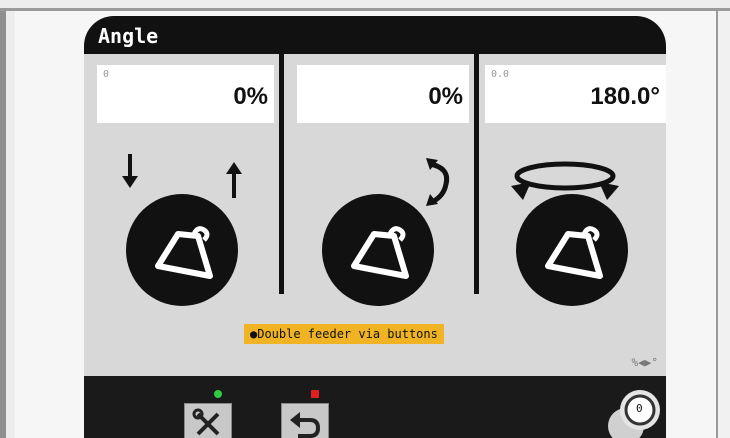 Image resolution: width=730 pixels, height=438 pixels. What do you see at coordinates (572, 180) in the screenshot?
I see `panel-rotate: 0.0 180.0°` at bounding box center [572, 180].